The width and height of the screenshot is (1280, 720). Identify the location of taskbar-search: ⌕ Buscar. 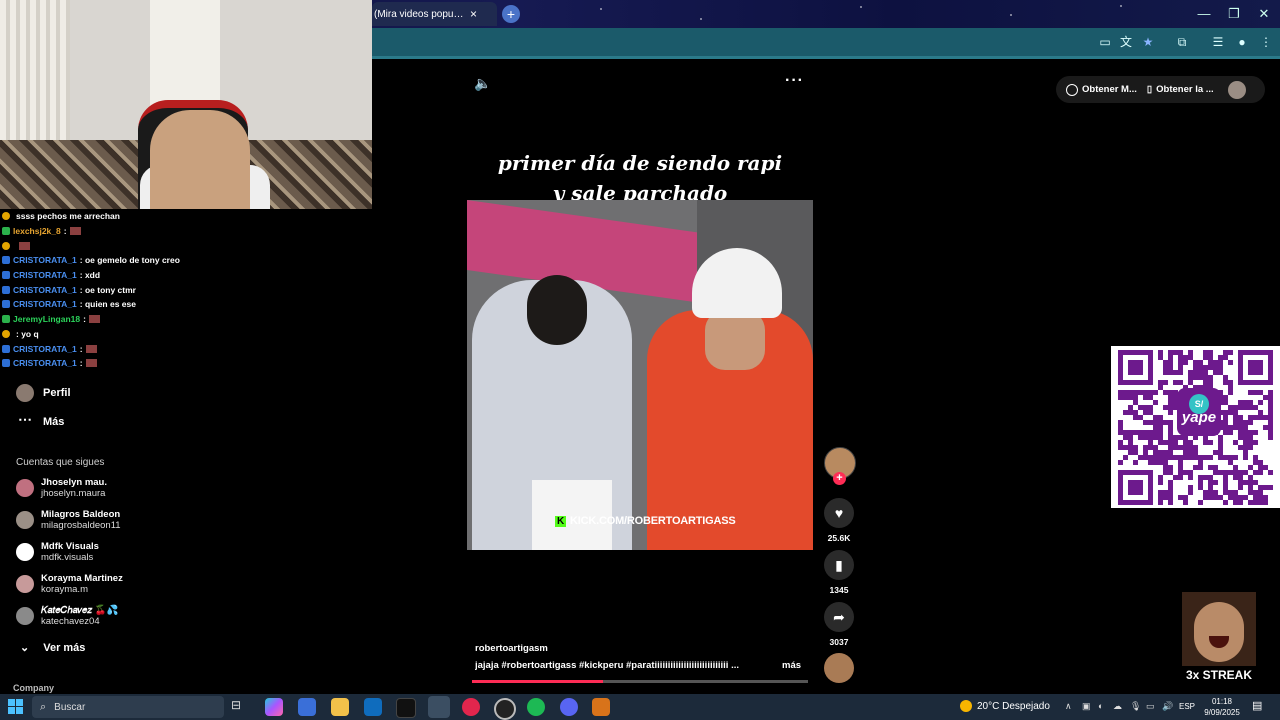
(128, 707).